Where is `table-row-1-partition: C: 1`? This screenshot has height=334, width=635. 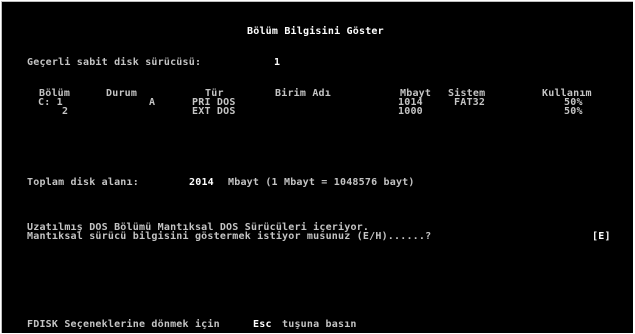
table-row-1-partition: C: 1 is located at coordinates (50, 102).